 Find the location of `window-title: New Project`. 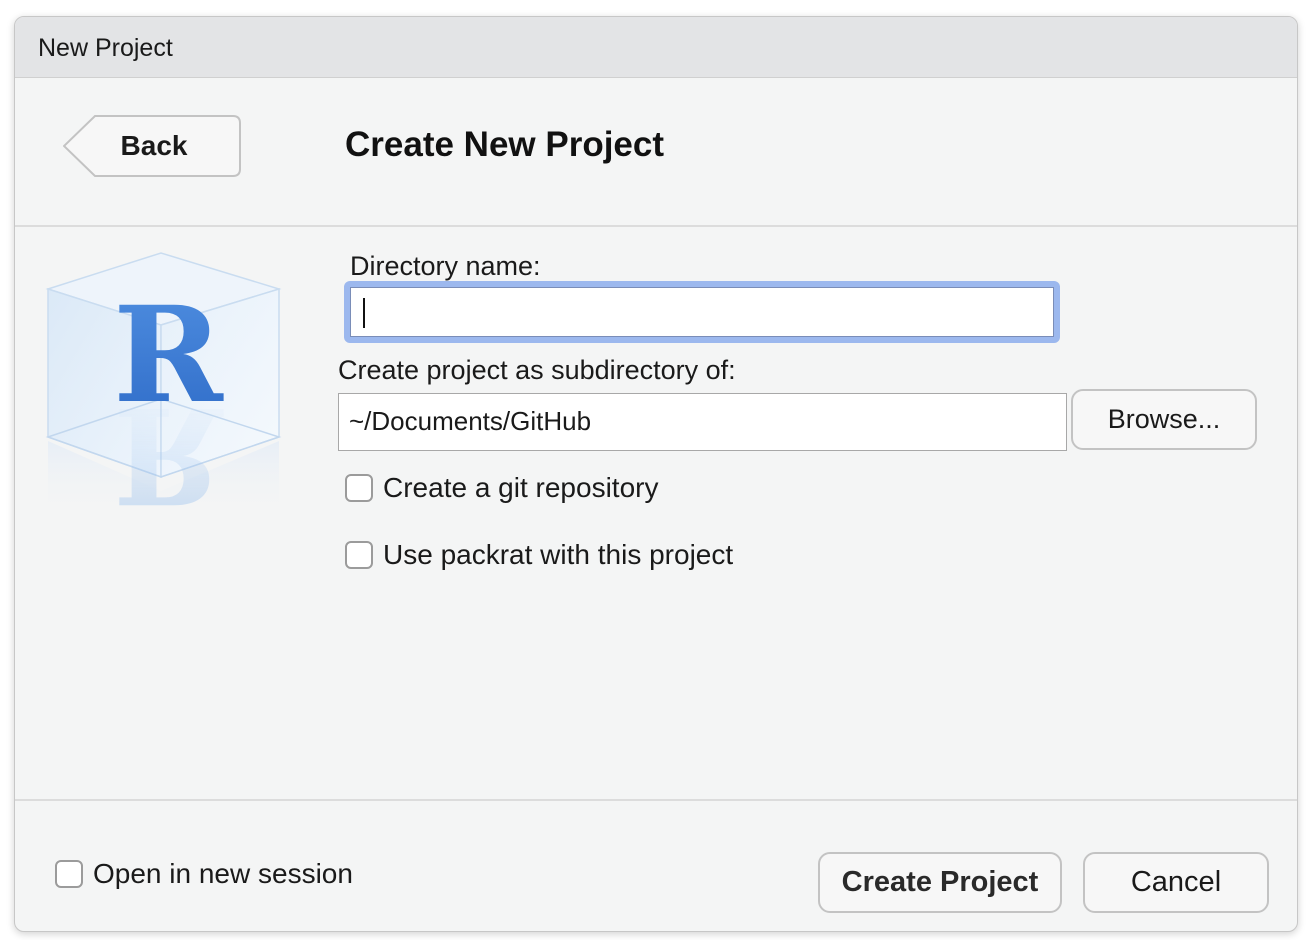

window-title: New Project is located at coordinates (105, 48).